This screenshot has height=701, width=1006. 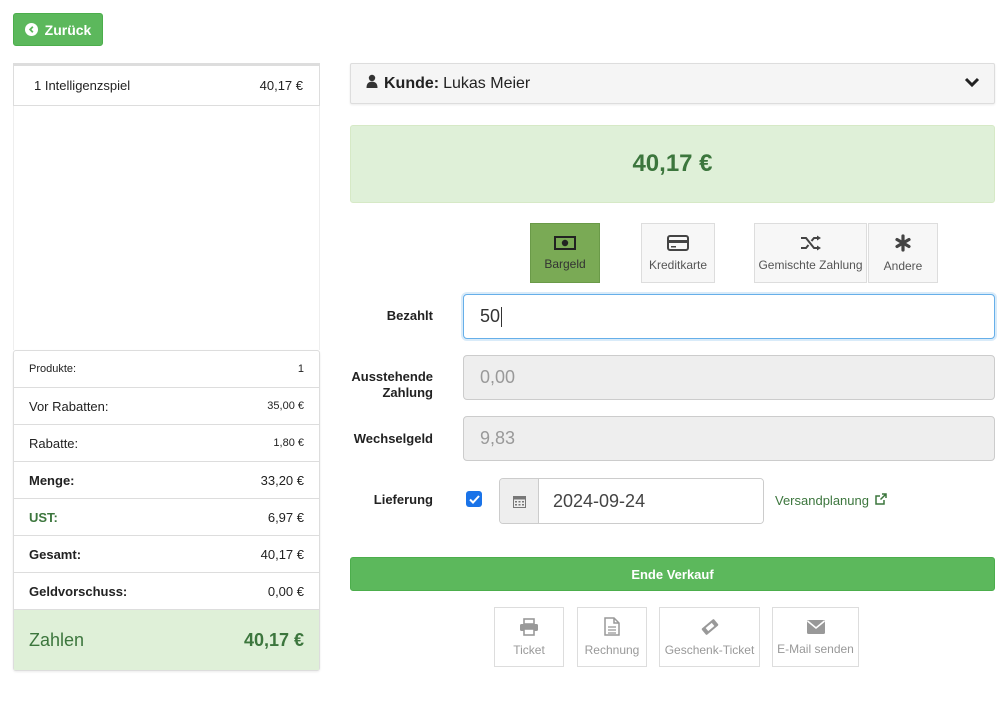 I want to click on invoice-button: Rechnung, so click(x=612, y=637).